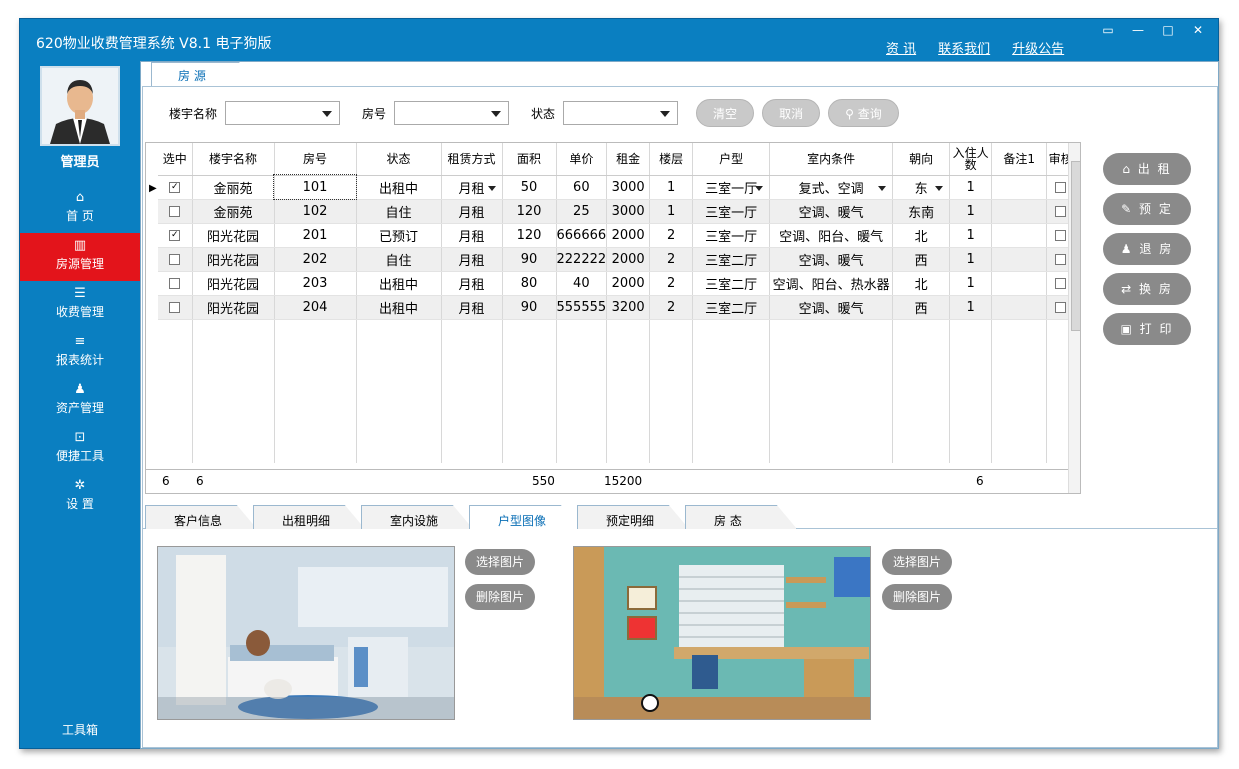 The height and width of the screenshot is (769, 1239). What do you see at coordinates (1147, 329) in the screenshot?
I see `print-button: ▣ 打 印` at bounding box center [1147, 329].